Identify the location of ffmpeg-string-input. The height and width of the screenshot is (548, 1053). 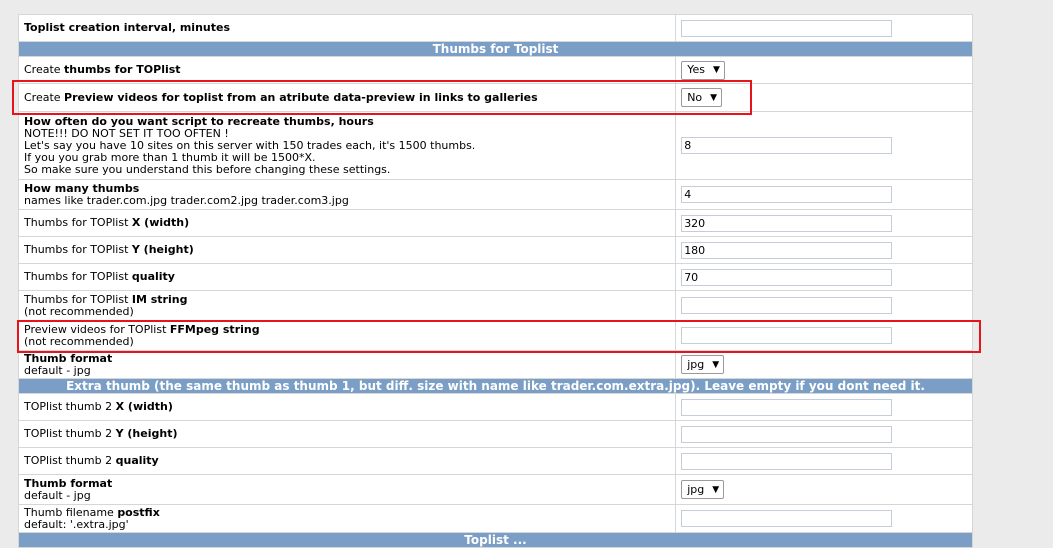
(787, 335).